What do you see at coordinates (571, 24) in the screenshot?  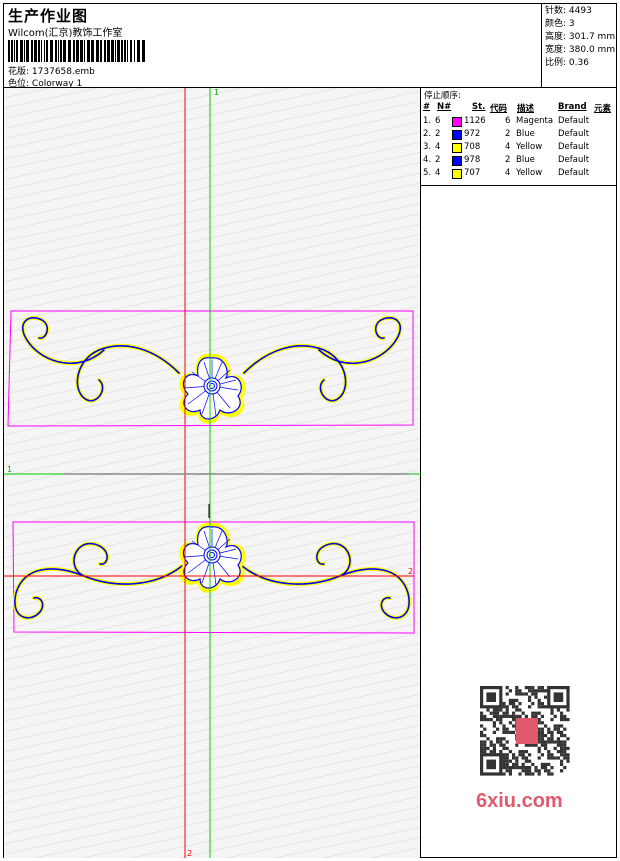 I see `colors-value: 3` at bounding box center [571, 24].